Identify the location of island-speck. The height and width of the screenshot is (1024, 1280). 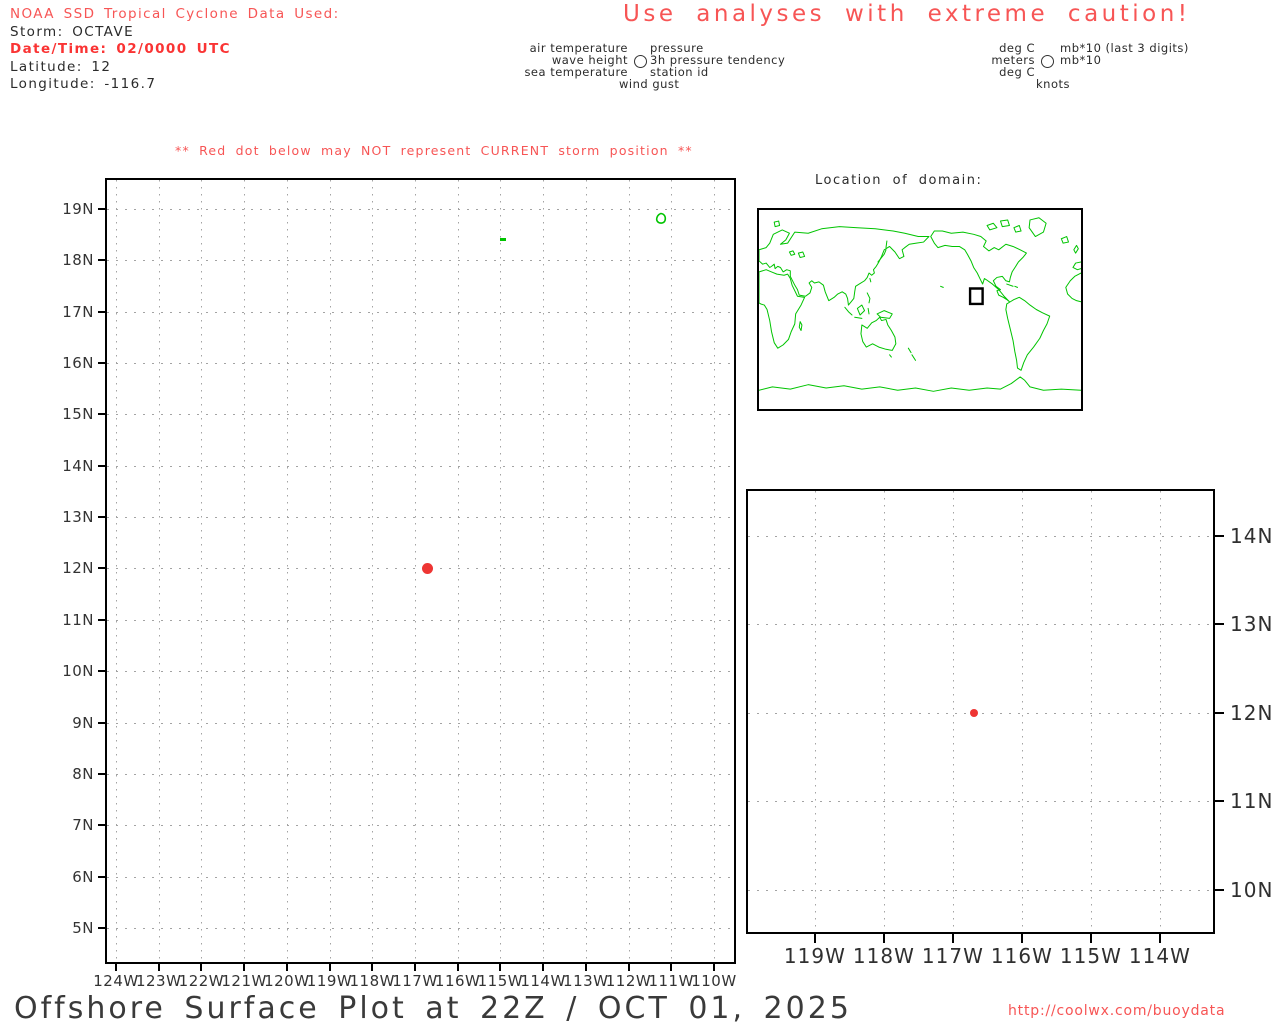
(502, 239).